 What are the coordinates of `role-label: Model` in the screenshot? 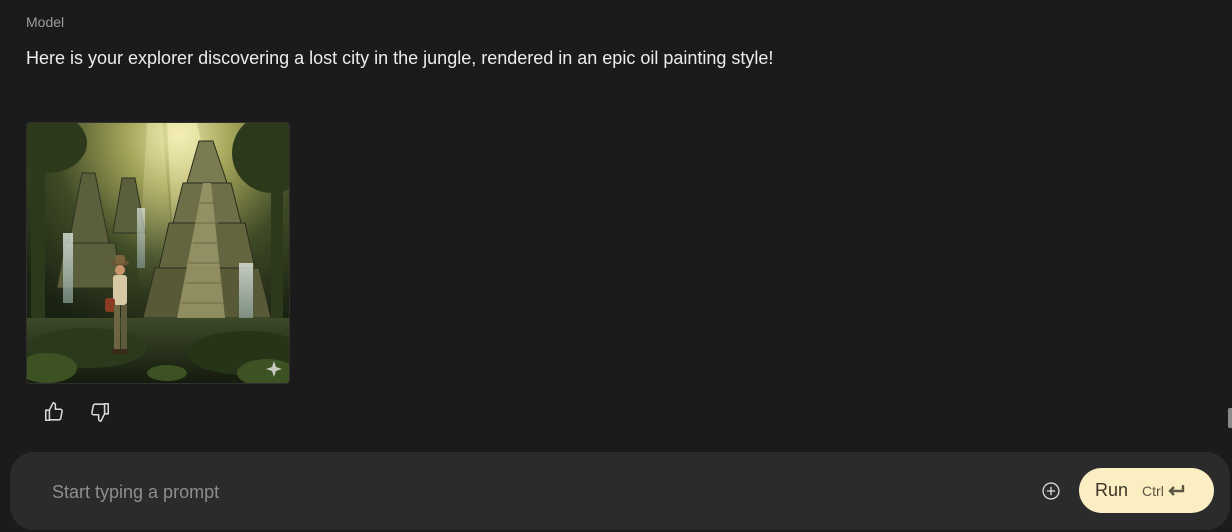 It's located at (45, 22).